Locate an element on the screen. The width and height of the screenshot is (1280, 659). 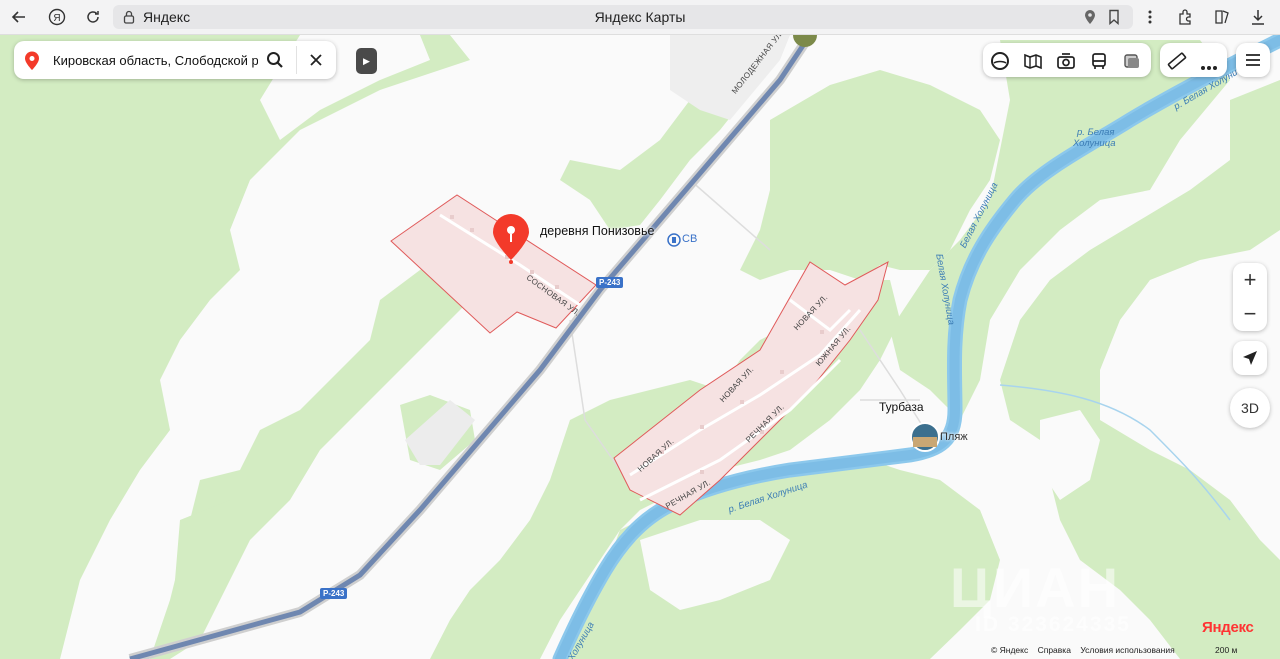
browser-toolbar: Я Яндекс Яндекс Карты is located at coordinates (640, 17).